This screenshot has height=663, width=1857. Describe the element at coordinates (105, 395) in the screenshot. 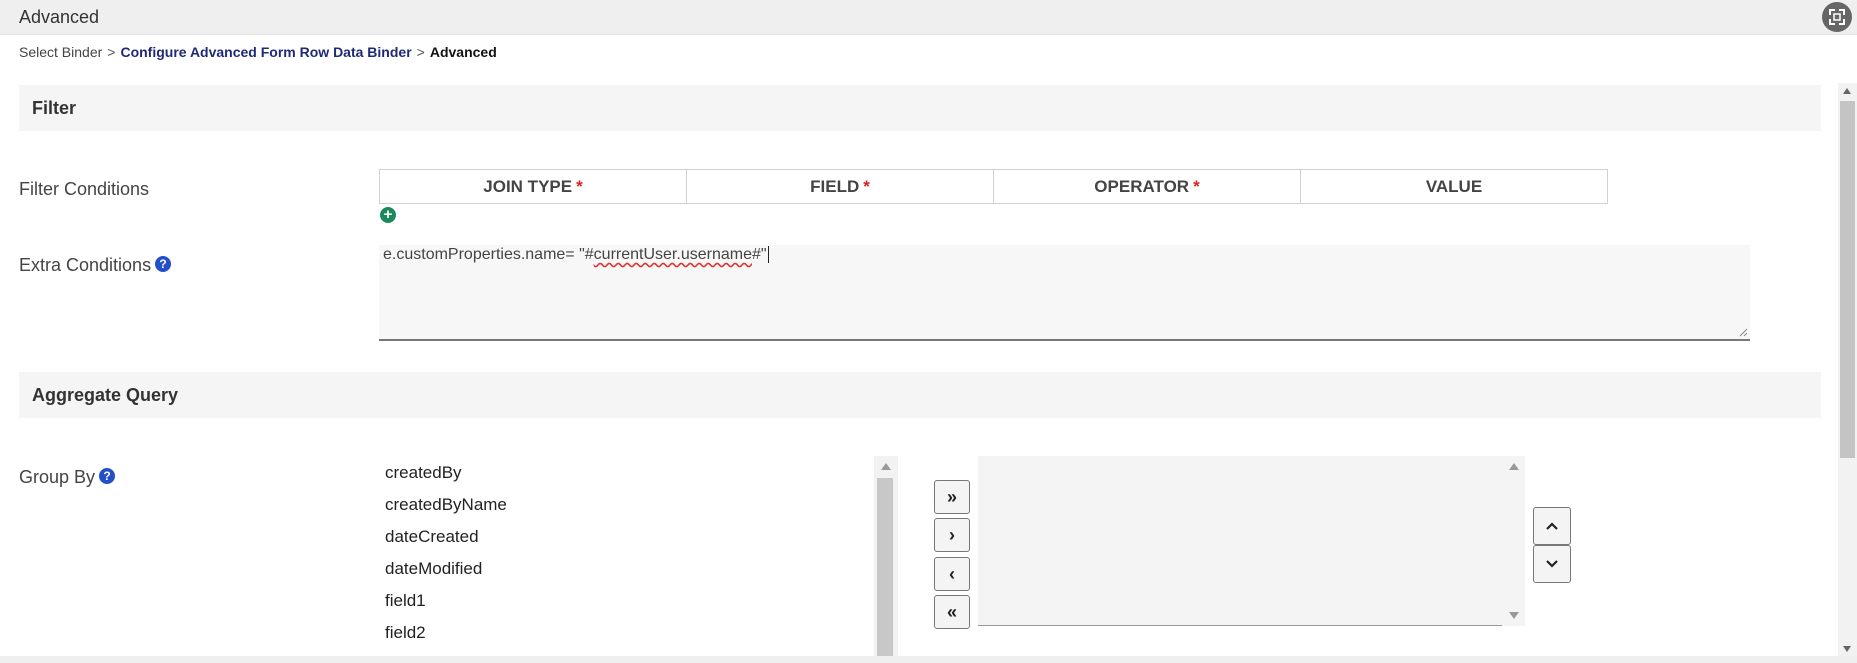

I see `aggregate-section-title: Aggregate Query` at that location.